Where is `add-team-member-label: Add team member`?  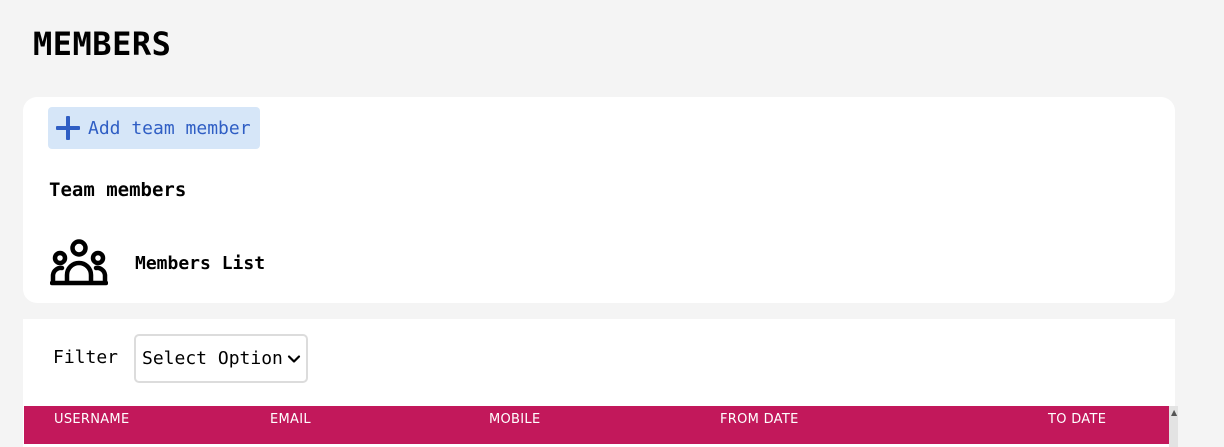
add-team-member-label: Add team member is located at coordinates (169, 128).